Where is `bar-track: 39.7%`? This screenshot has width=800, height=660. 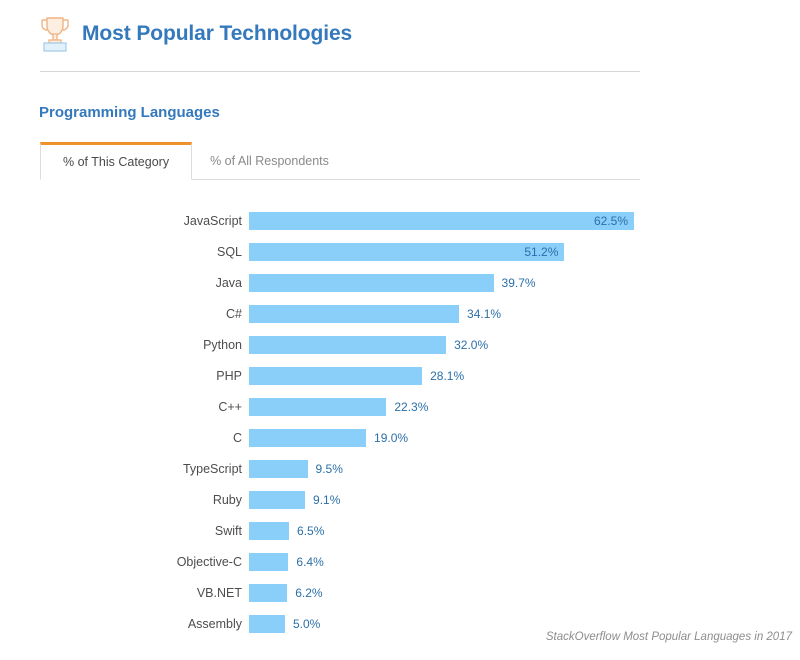
bar-track: 39.7% is located at coordinates (524, 282).